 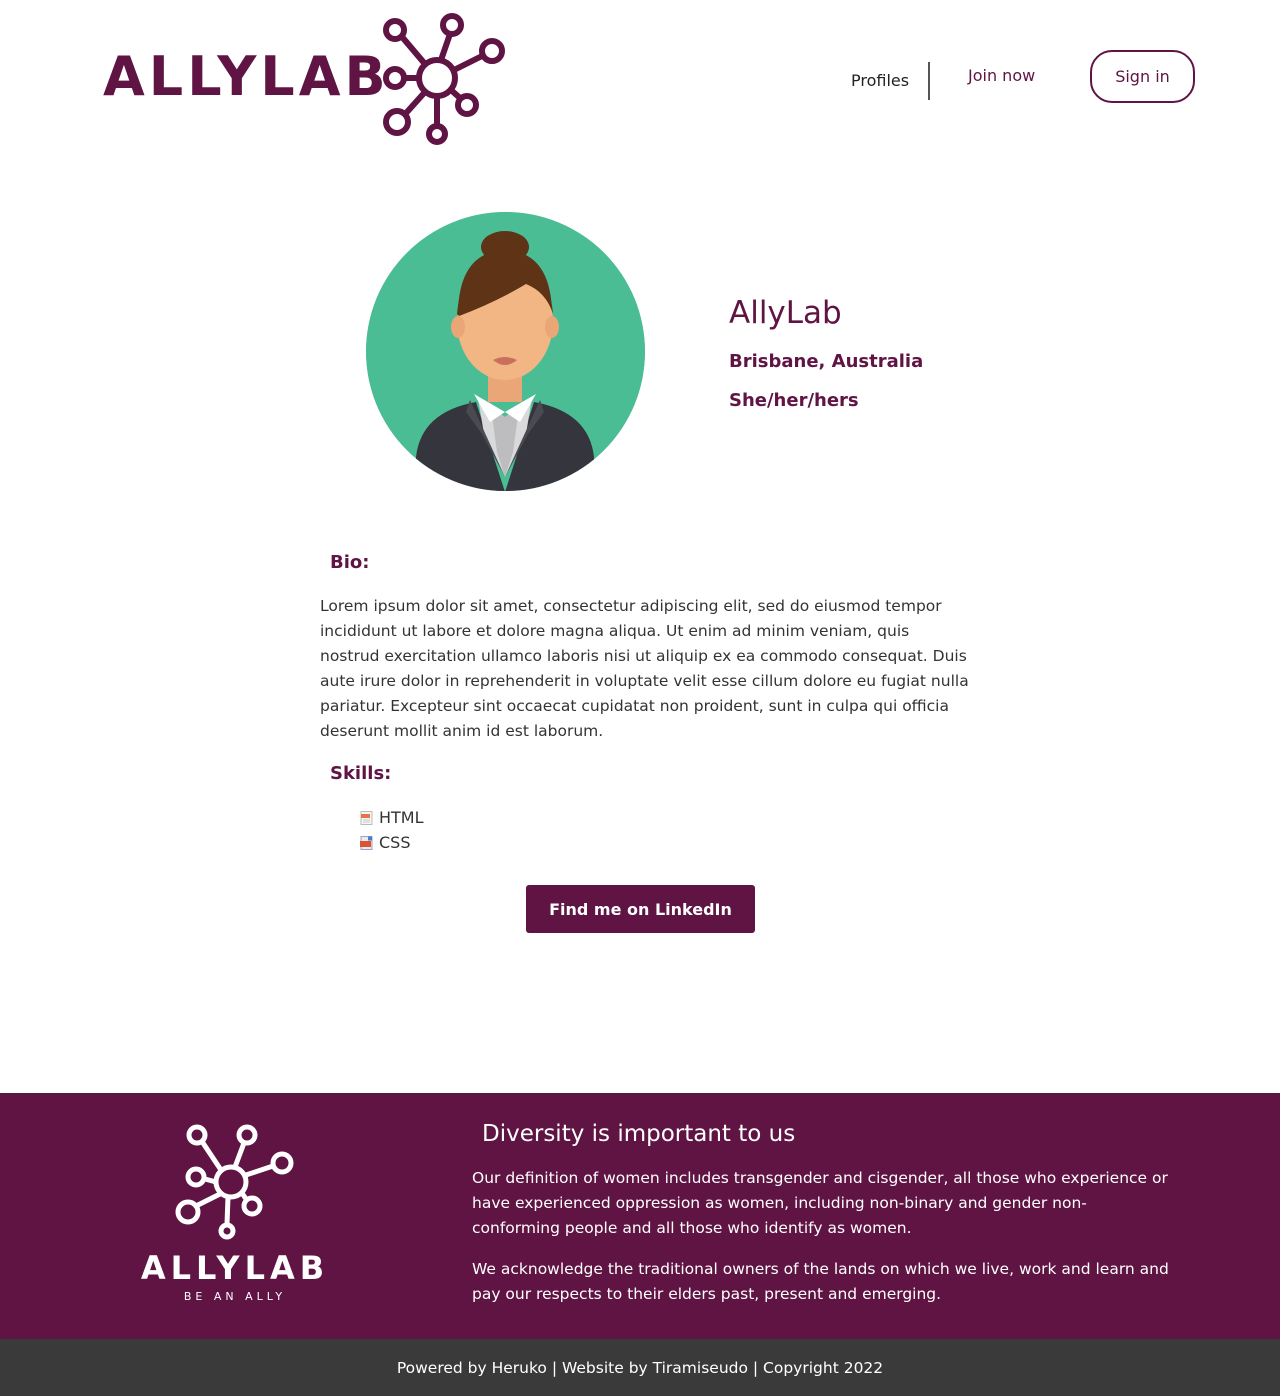 I want to click on footer-logo: ALLYLAB BE AN ALLY, so click(x=235, y=1213).